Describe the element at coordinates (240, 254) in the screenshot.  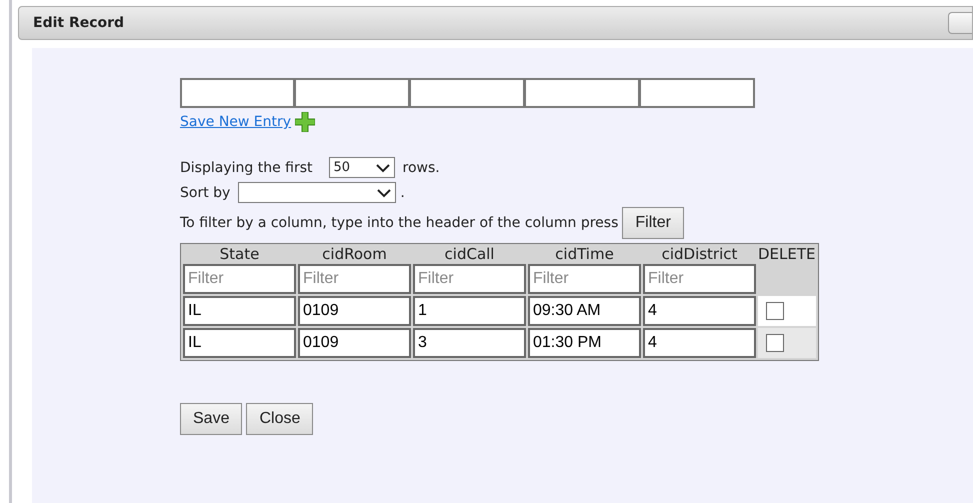
I see `column-header: State` at that location.